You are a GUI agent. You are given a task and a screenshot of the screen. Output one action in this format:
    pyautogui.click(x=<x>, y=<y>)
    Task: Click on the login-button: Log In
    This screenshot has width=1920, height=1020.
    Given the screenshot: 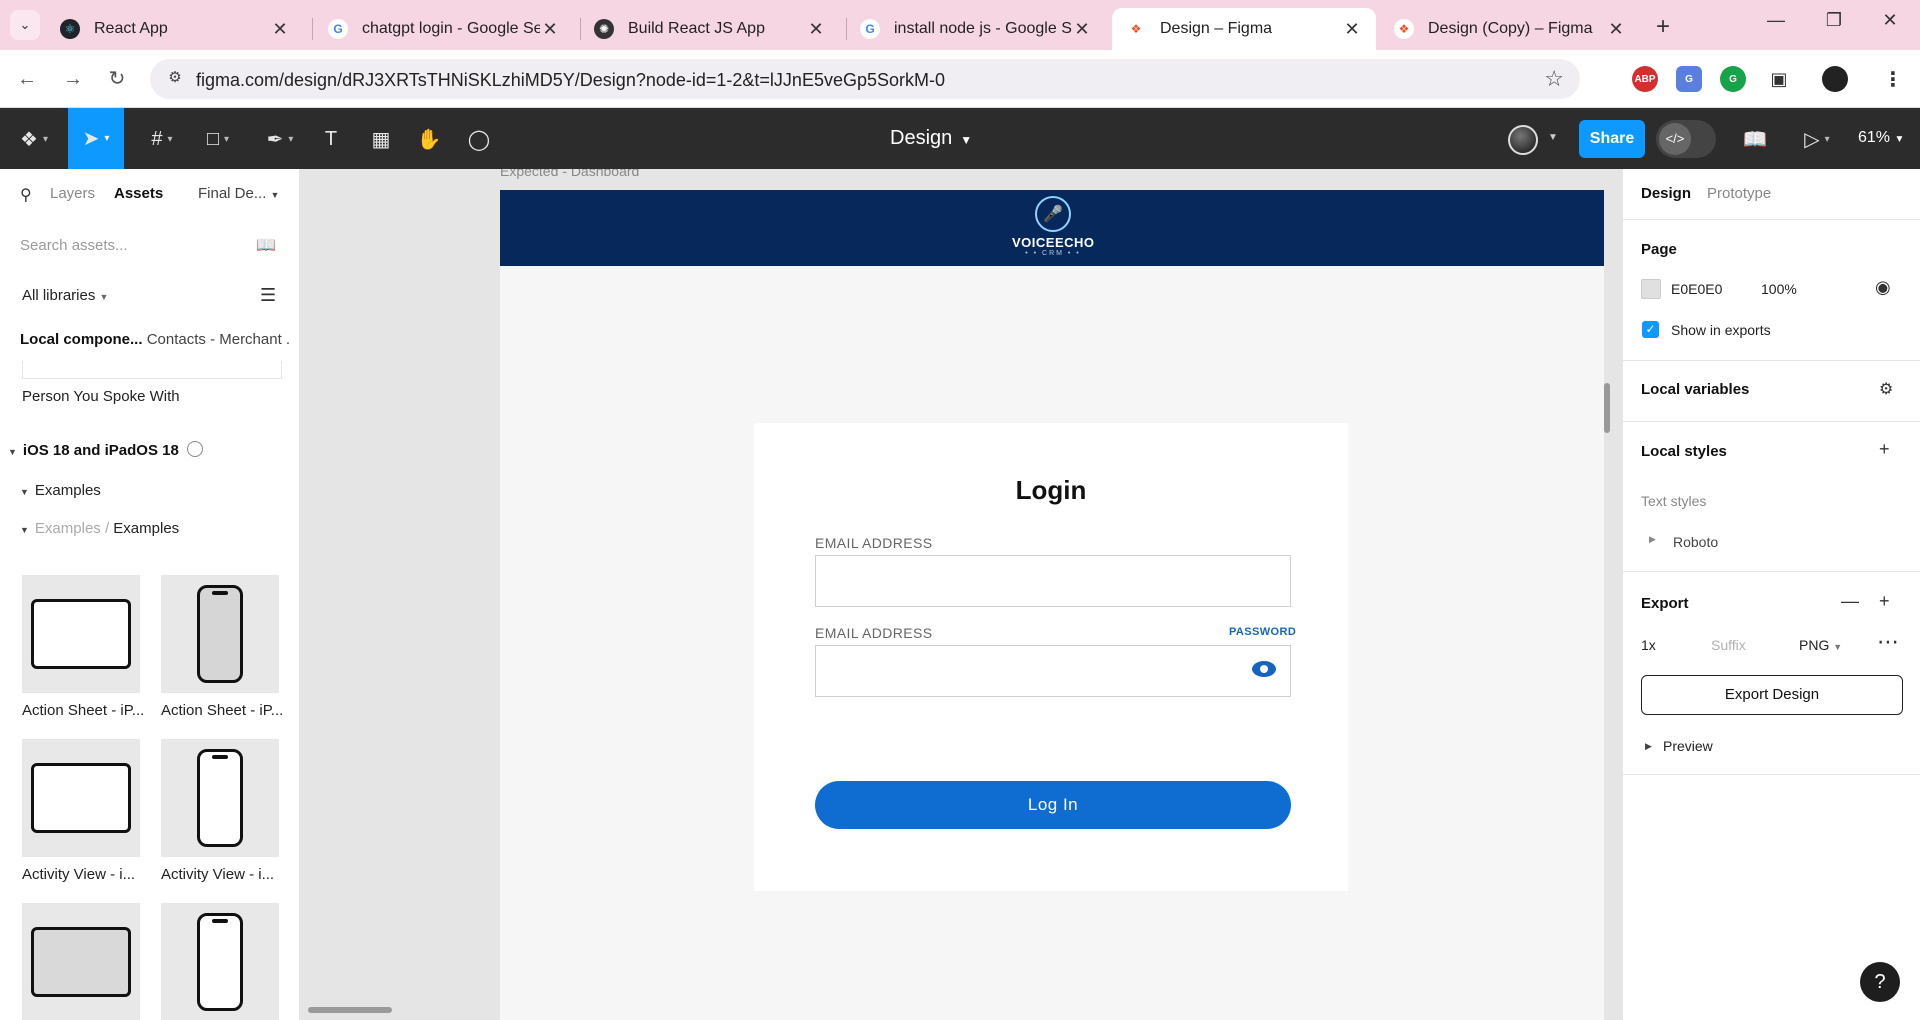 What is the action you would take?
    pyautogui.click(x=1053, y=805)
    